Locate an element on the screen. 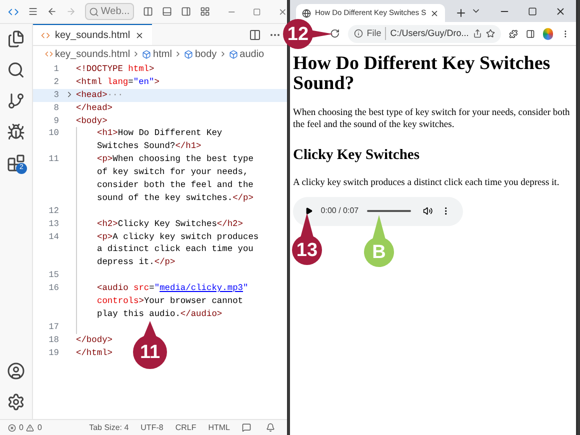 Image resolution: width=580 pixels, height=435 pixels. error-count: 0 is located at coordinates (21, 428).